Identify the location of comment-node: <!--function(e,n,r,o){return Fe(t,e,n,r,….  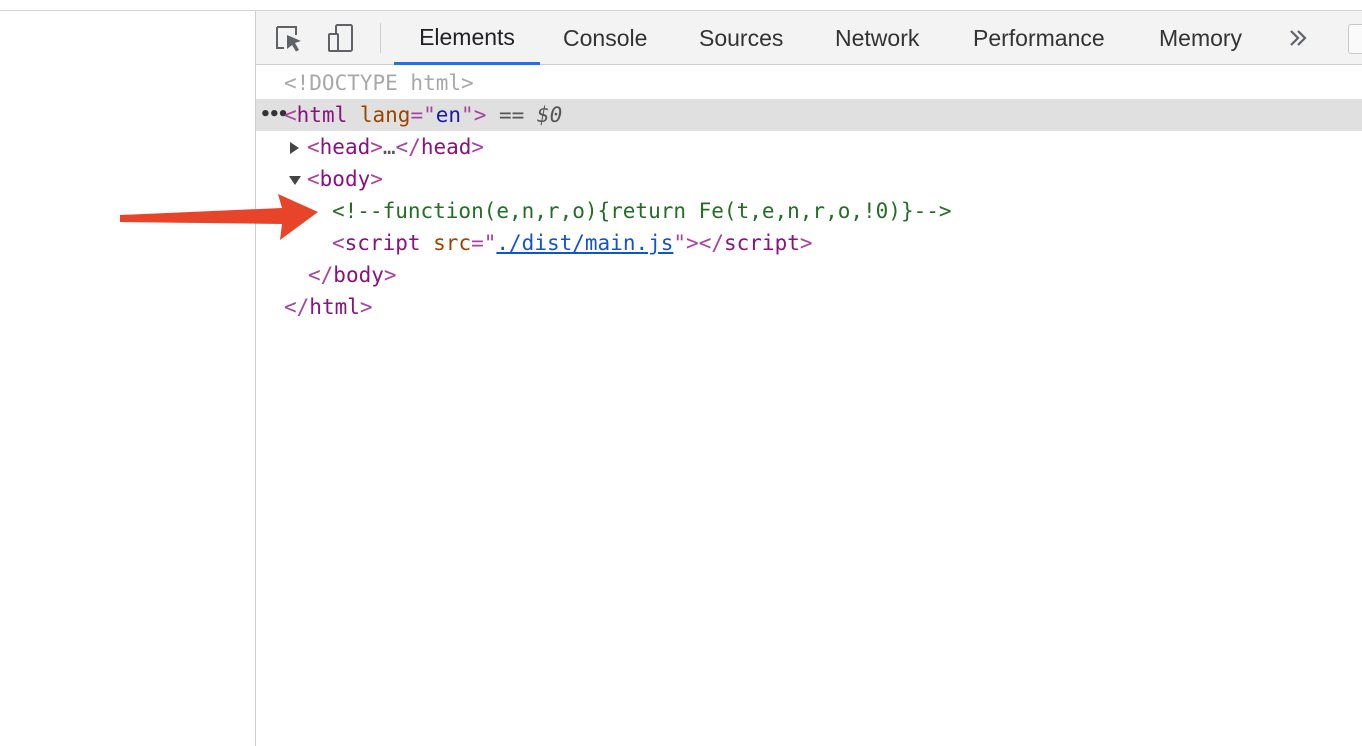
(809, 211).